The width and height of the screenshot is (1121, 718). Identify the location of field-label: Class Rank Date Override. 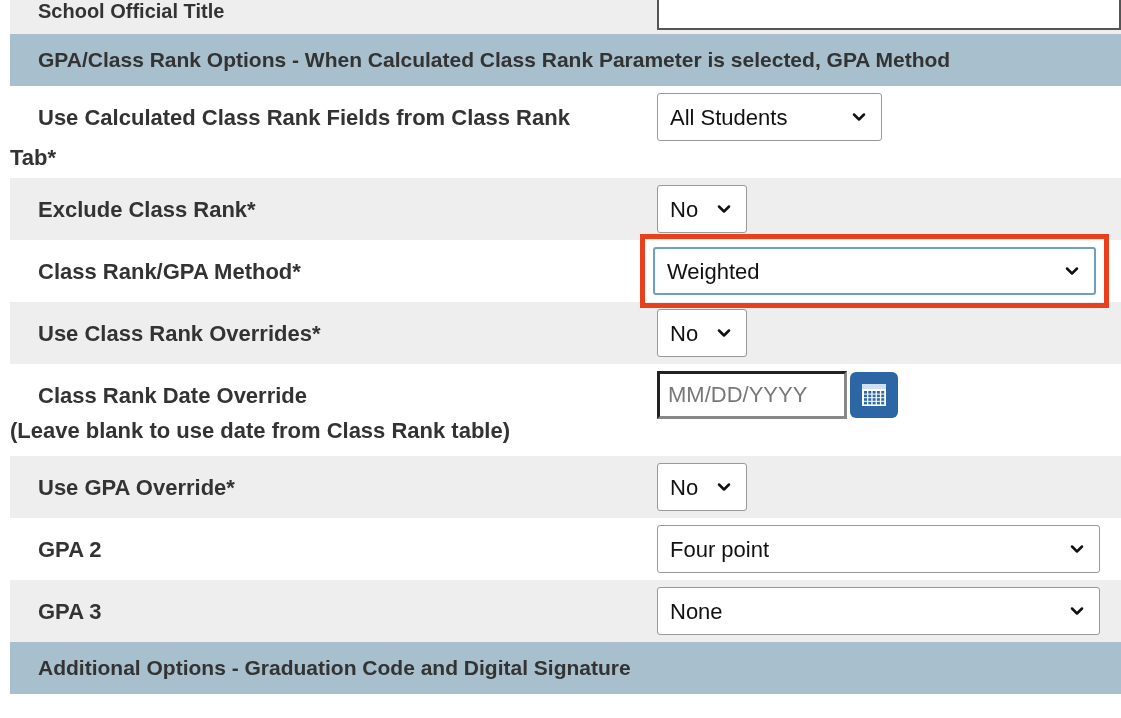
(173, 396).